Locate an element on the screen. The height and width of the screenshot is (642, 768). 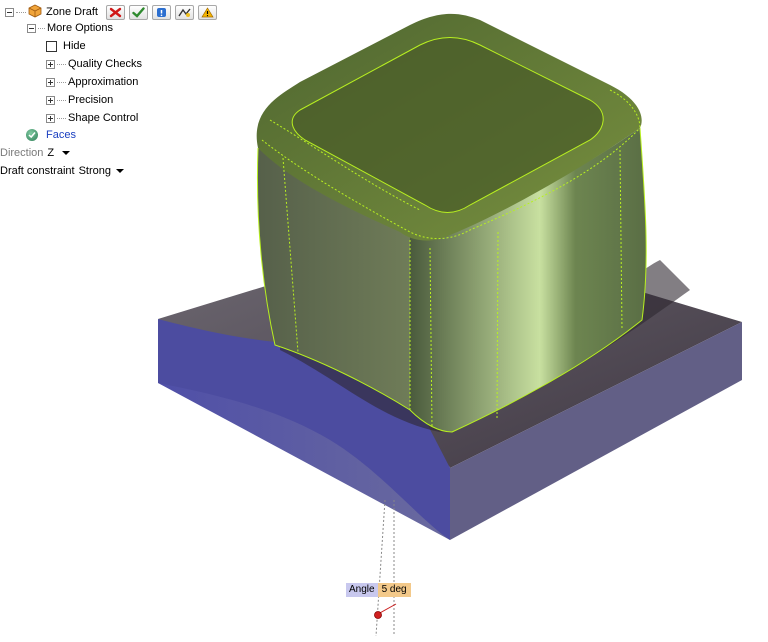
ok-button is located at coordinates (138, 12).